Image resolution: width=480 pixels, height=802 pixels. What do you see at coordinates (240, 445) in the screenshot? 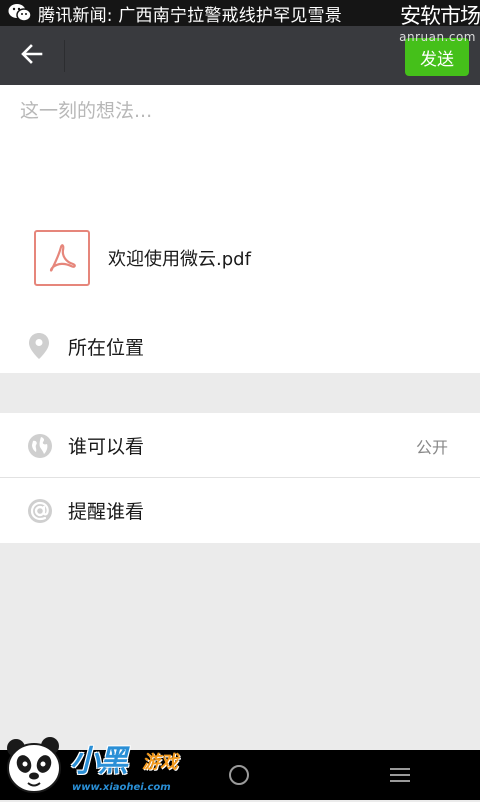
I see `visibility-option: 谁可以看 公开` at bounding box center [240, 445].